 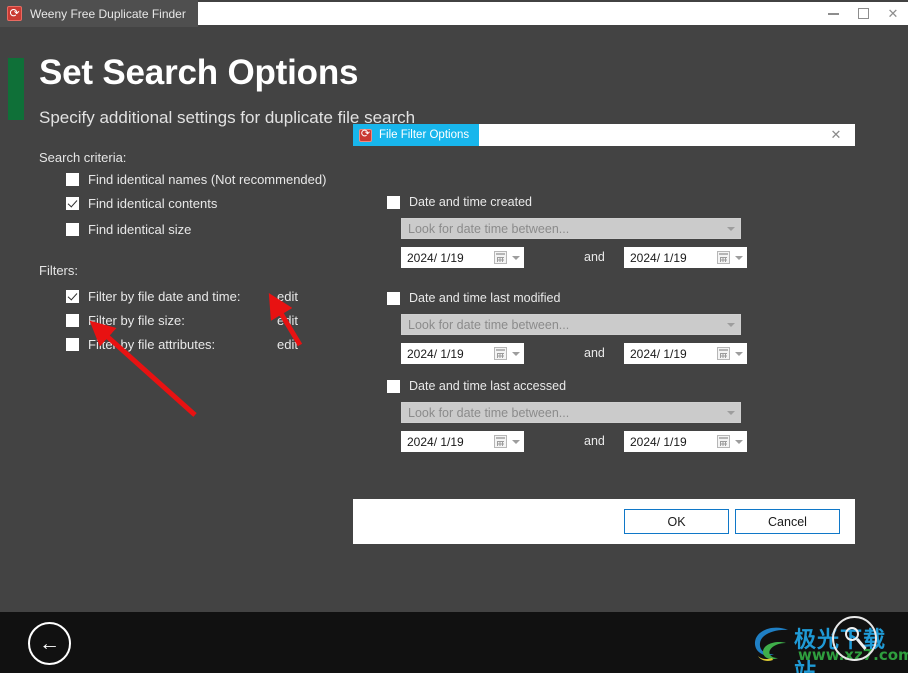 What do you see at coordinates (287, 320) in the screenshot?
I see `edit-link-file-size: edit` at bounding box center [287, 320].